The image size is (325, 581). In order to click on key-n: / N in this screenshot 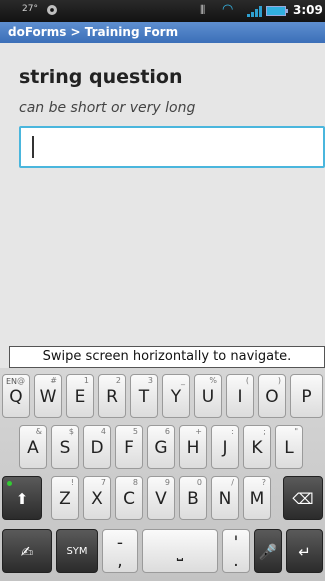, I will do `click(225, 498)`.